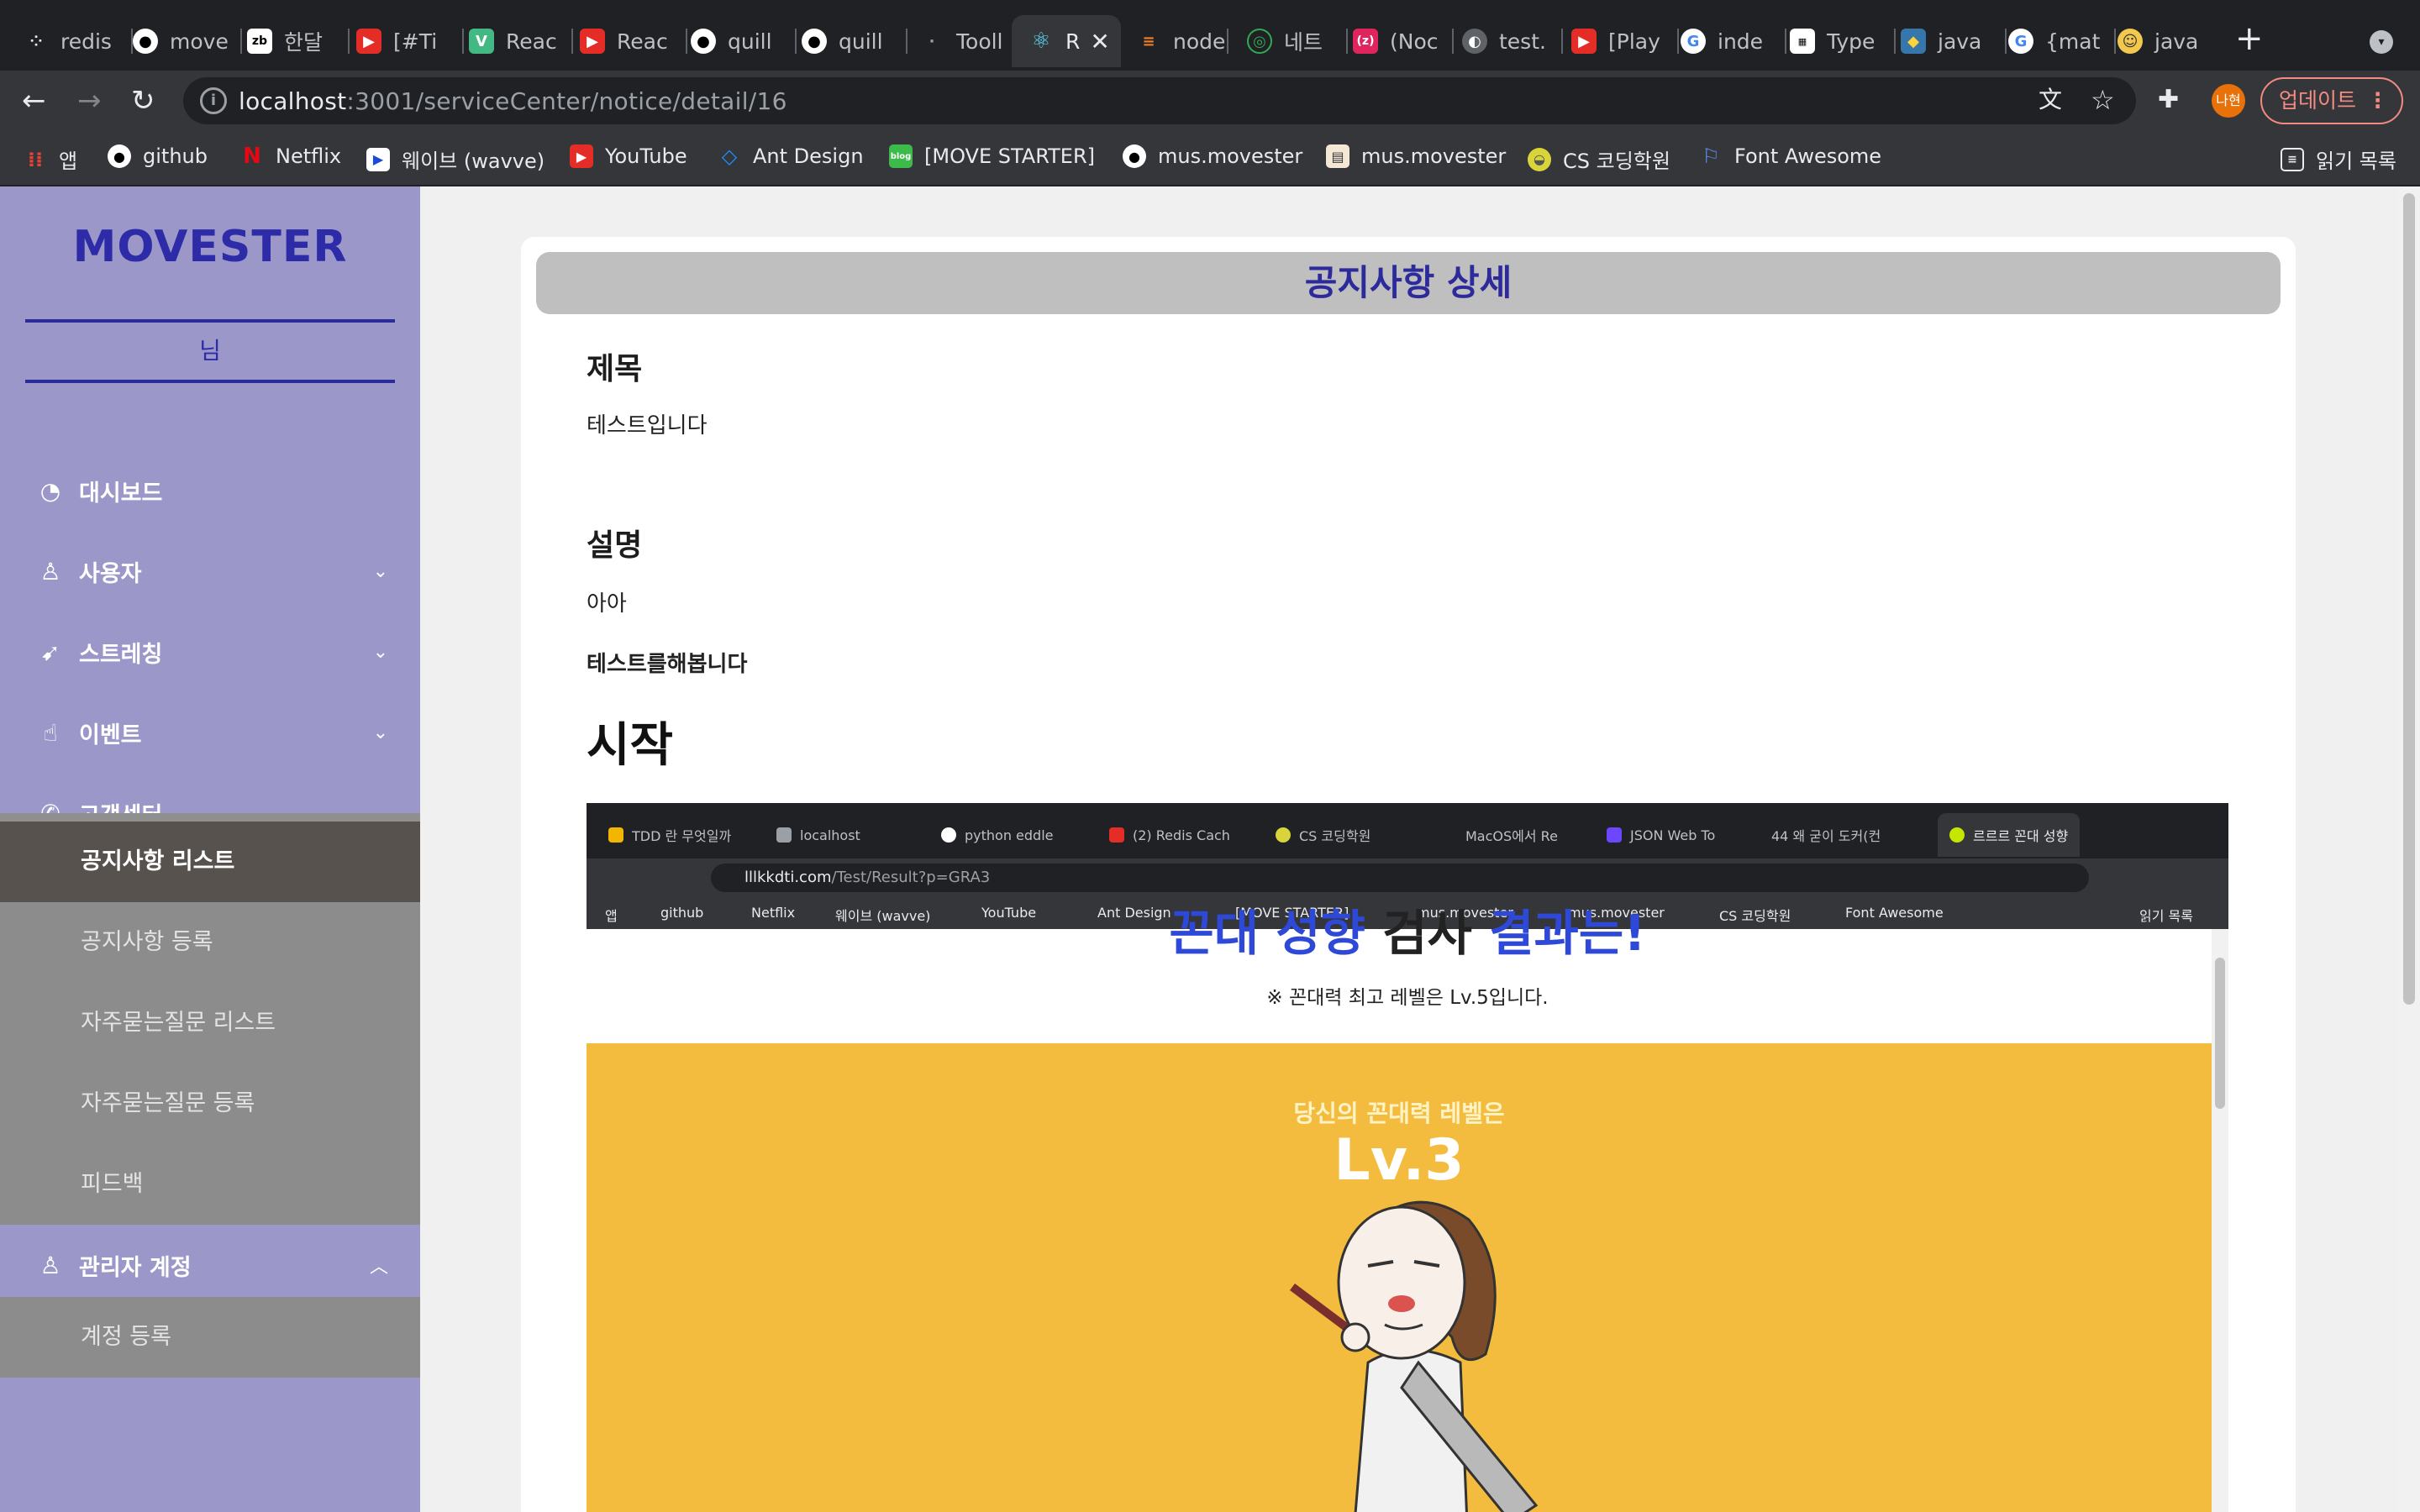 This screenshot has width=2420, height=1512. What do you see at coordinates (1100, 41) in the screenshot?
I see `close-tab-icon: ✕` at bounding box center [1100, 41].